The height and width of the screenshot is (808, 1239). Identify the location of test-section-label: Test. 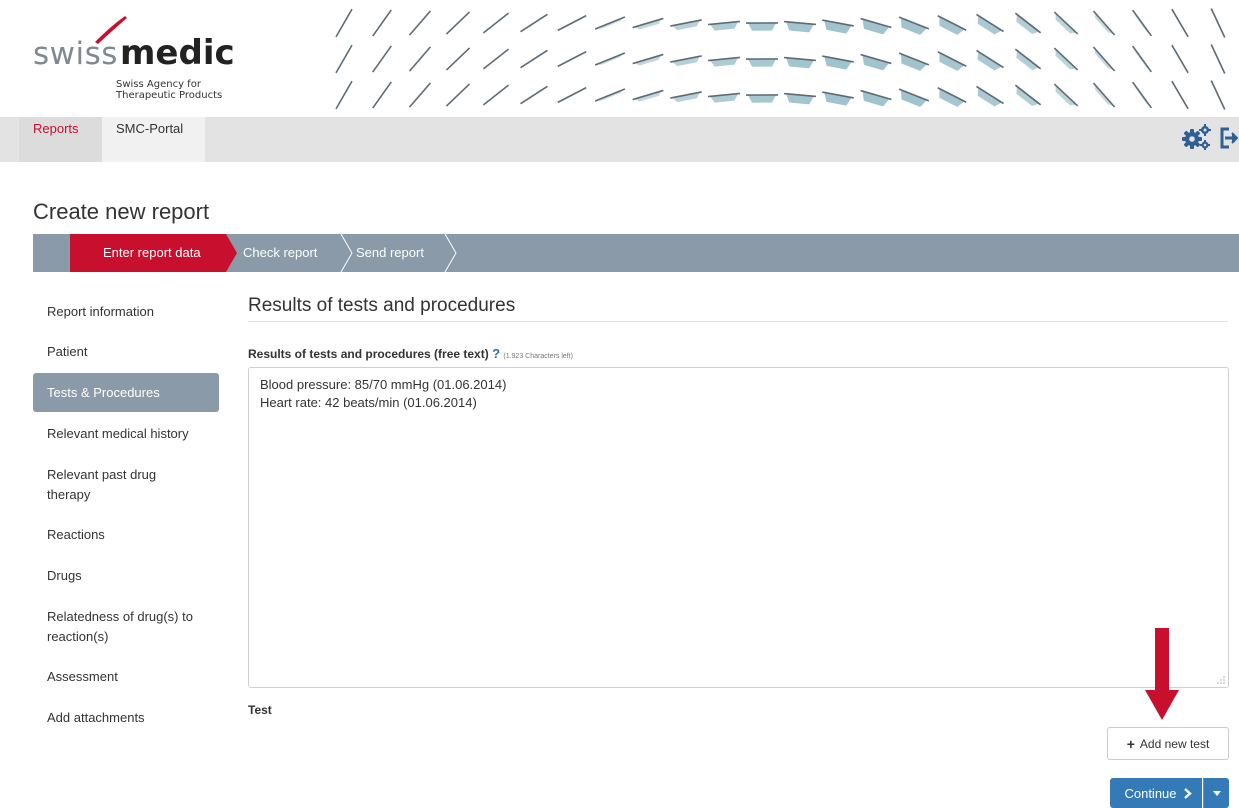
(260, 710).